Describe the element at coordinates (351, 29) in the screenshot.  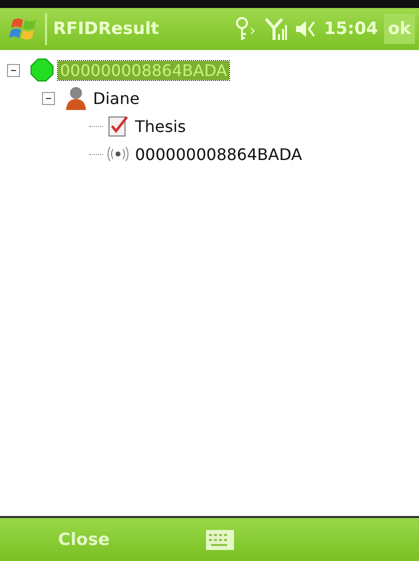
I see `clock-time: 15:04` at that location.